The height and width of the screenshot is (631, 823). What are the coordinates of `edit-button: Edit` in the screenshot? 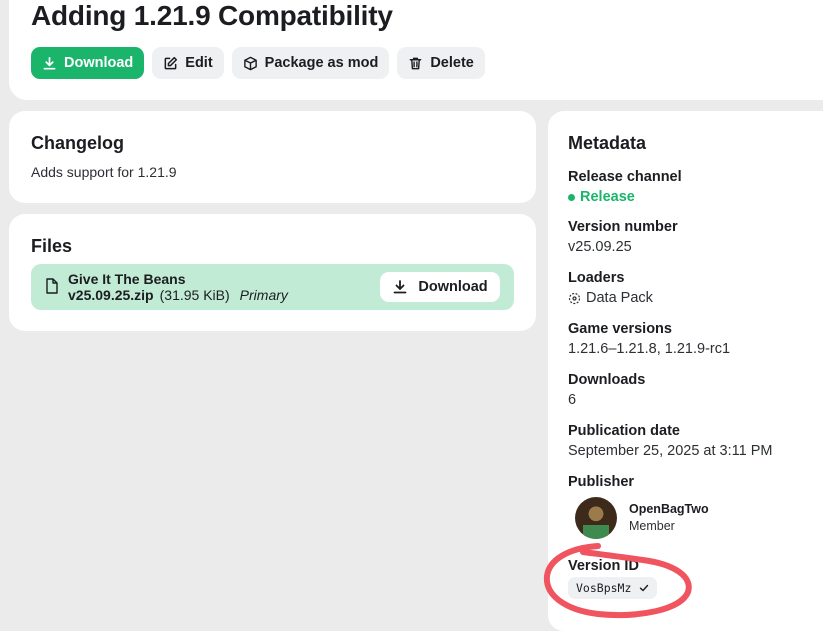 It's located at (188, 63).